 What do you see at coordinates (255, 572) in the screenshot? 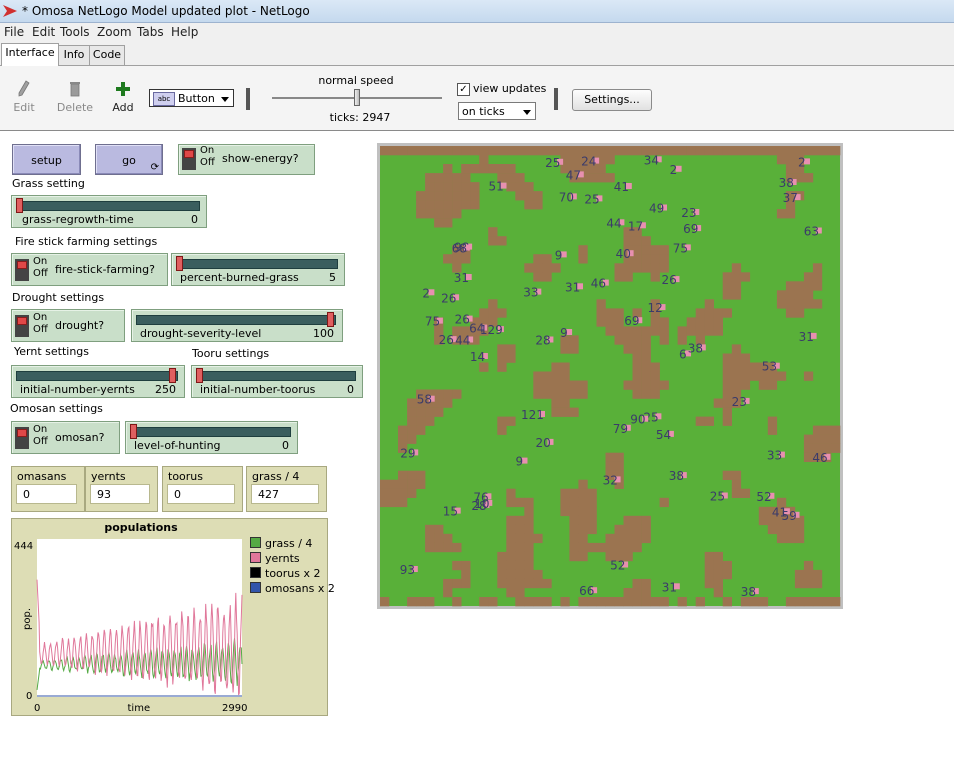
I see `legend-swatch` at bounding box center [255, 572].